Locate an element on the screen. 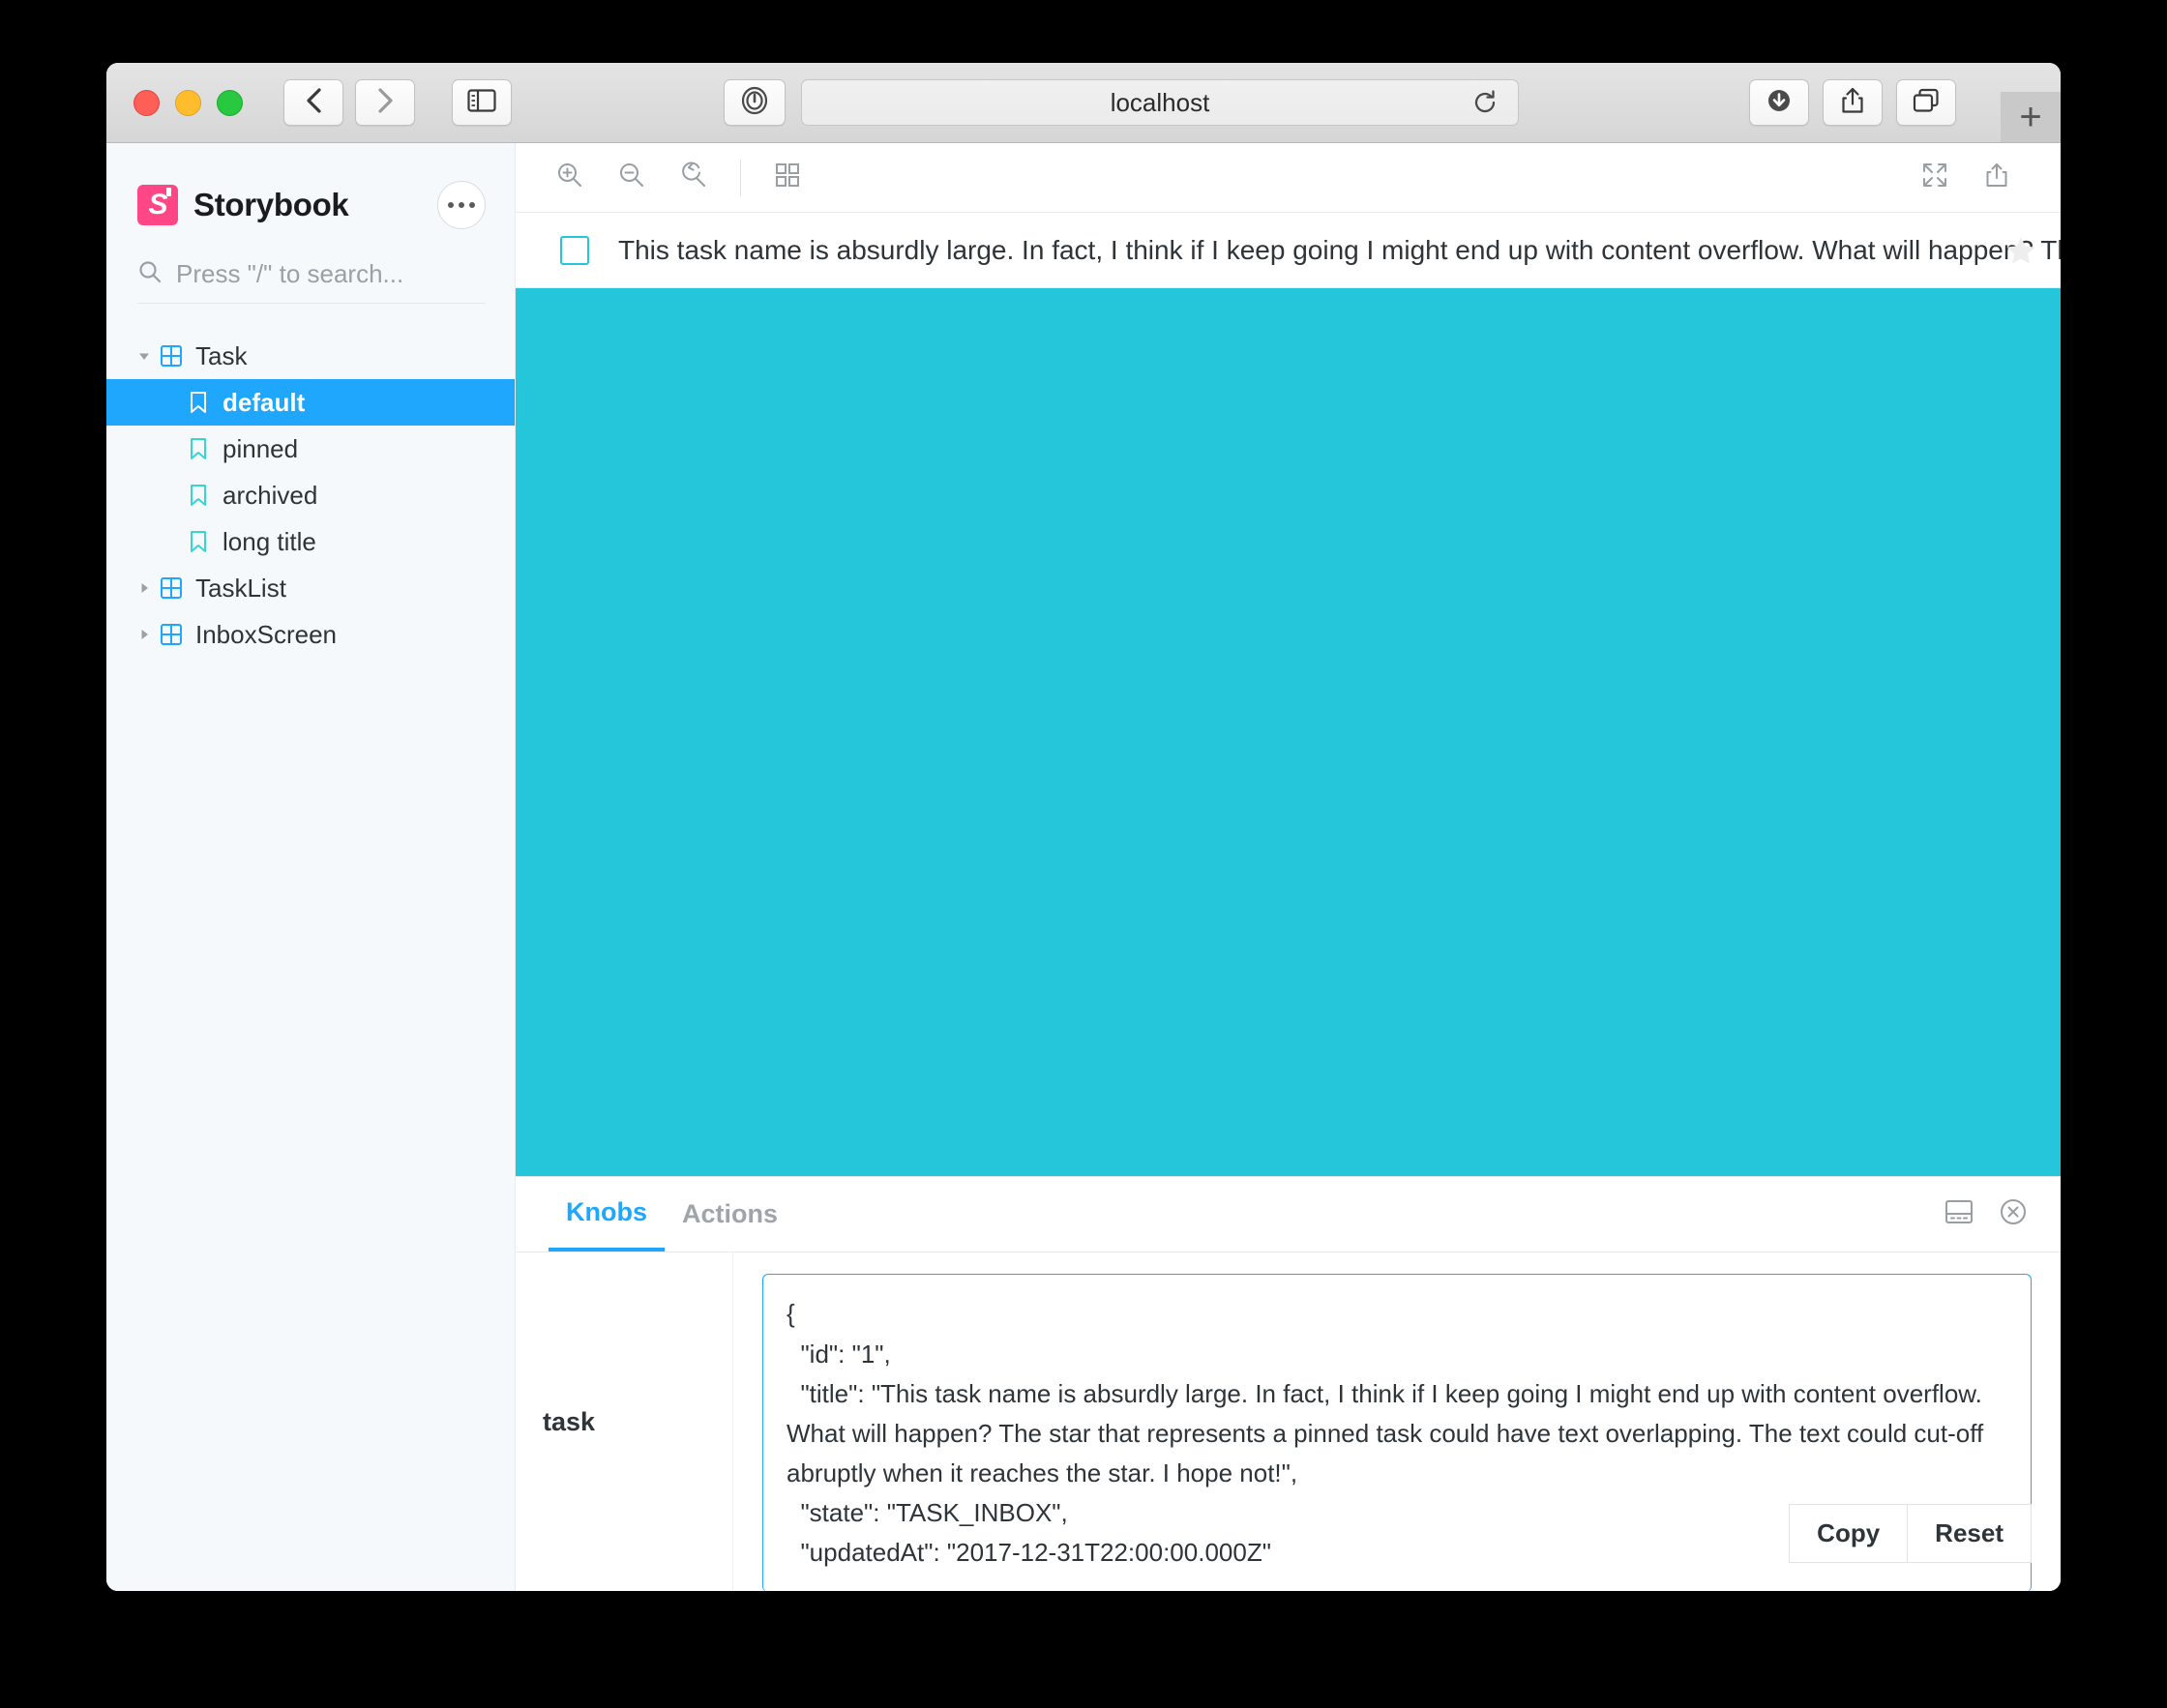 This screenshot has height=1708, width=2167. maximize-window-button is located at coordinates (230, 102).